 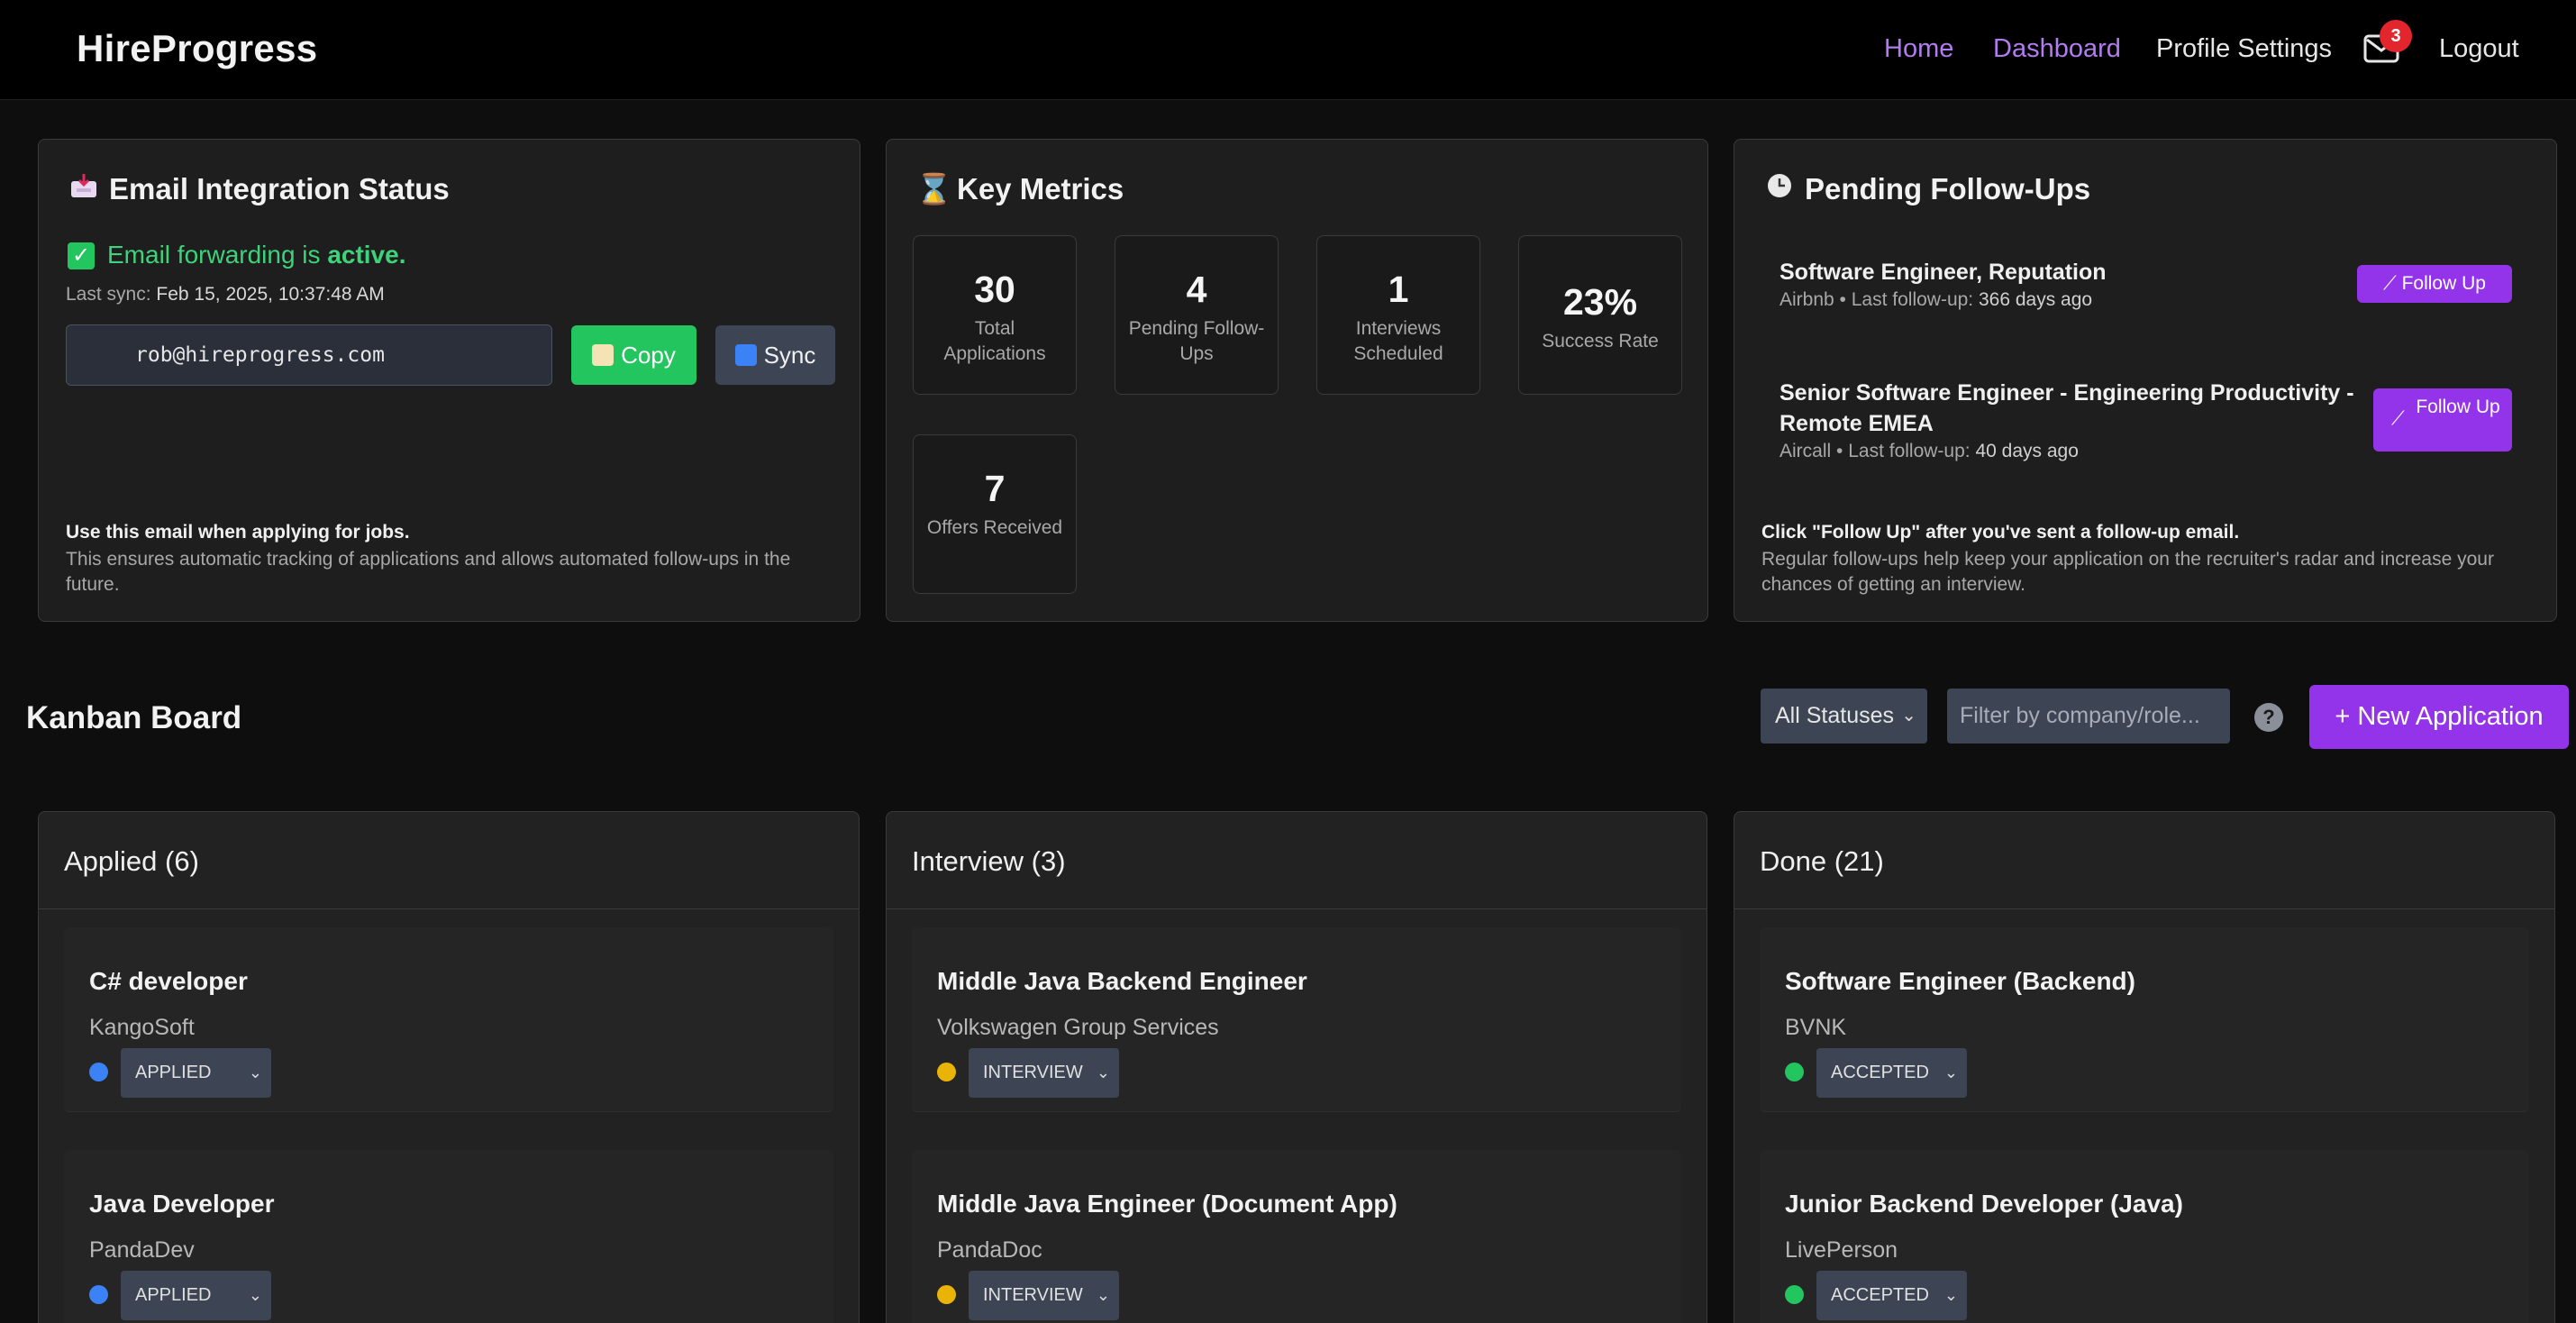 What do you see at coordinates (989, 861) in the screenshot?
I see `column-title: Interview (3)` at bounding box center [989, 861].